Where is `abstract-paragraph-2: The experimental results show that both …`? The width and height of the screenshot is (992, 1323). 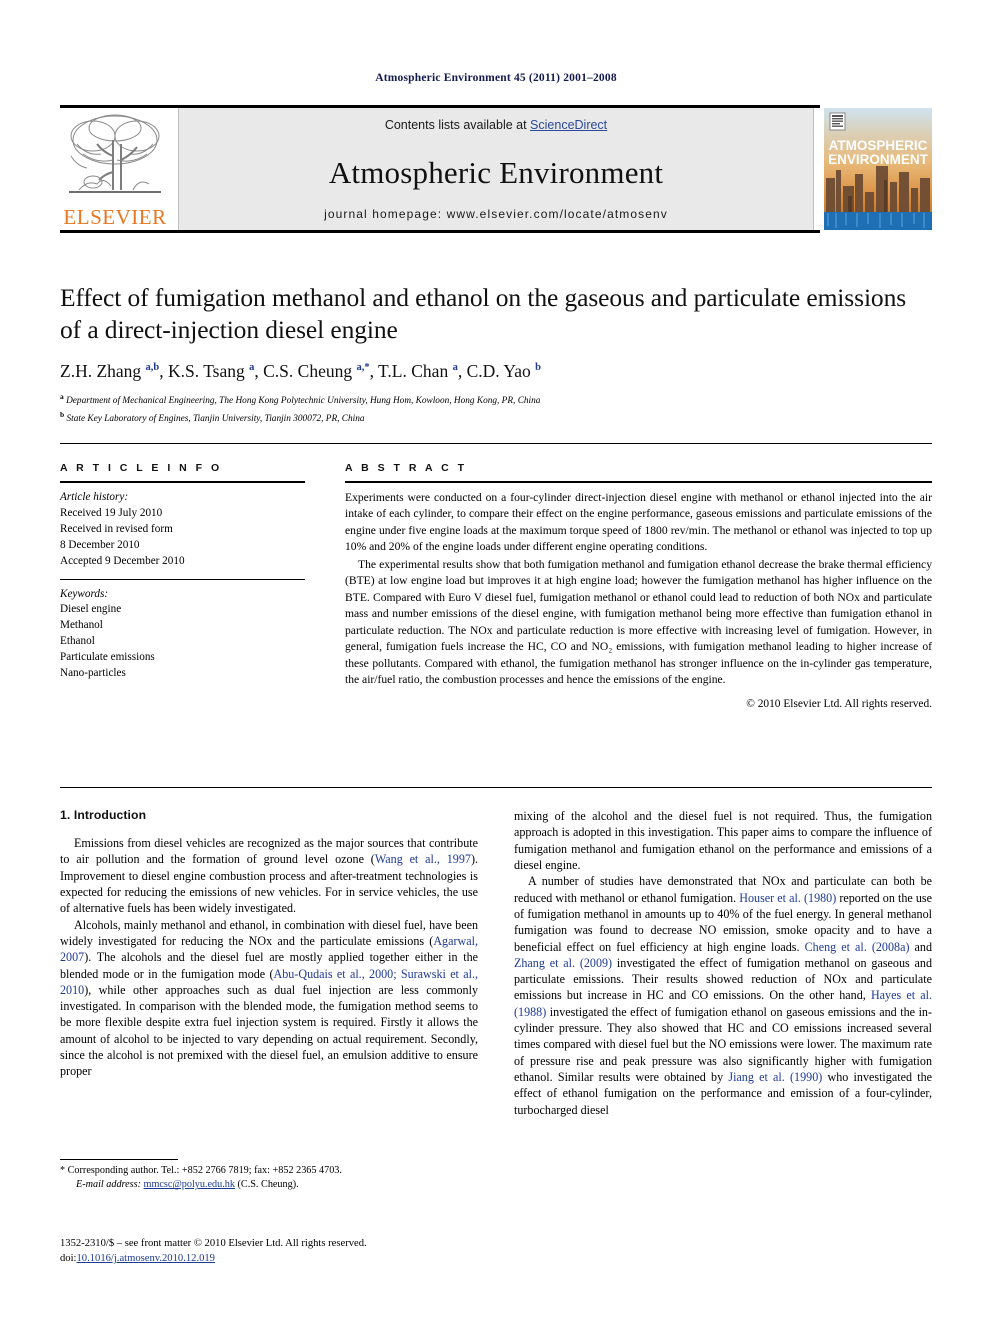 abstract-paragraph-2: The experimental results show that both … is located at coordinates (638, 621).